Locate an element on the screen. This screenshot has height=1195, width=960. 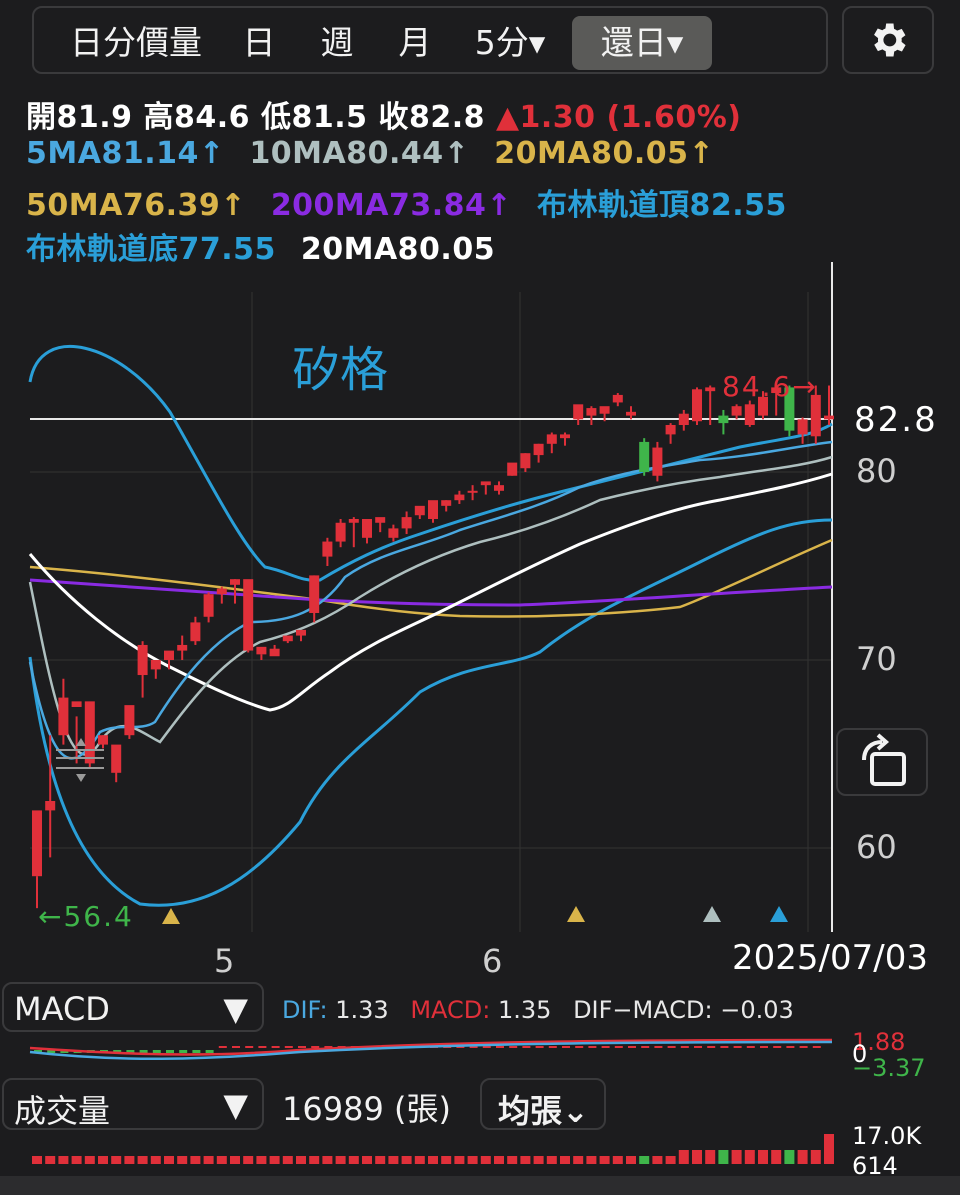
dif-value: 1.33 is located at coordinates (362, 1010).